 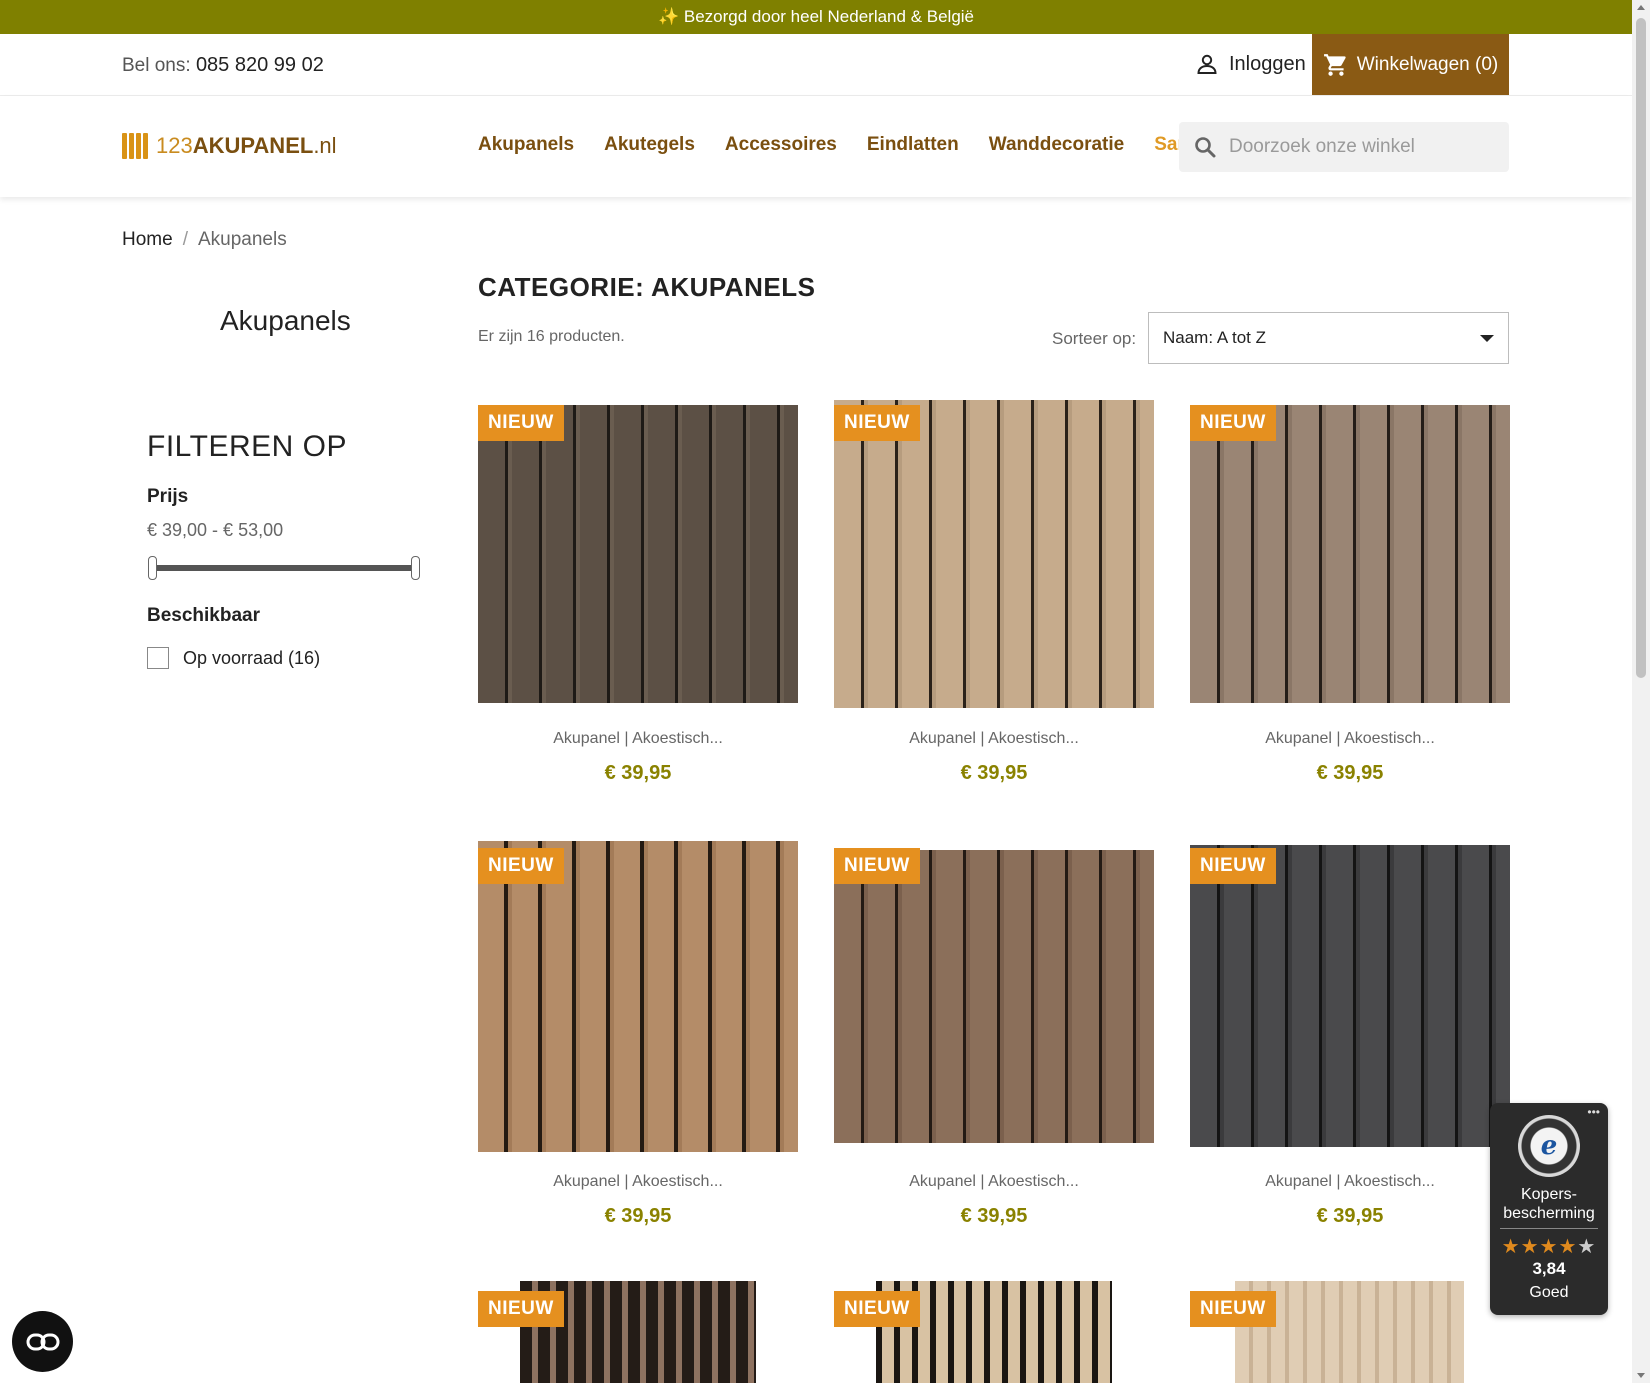 What do you see at coordinates (152, 568) in the screenshot?
I see `price-slider-handle-min` at bounding box center [152, 568].